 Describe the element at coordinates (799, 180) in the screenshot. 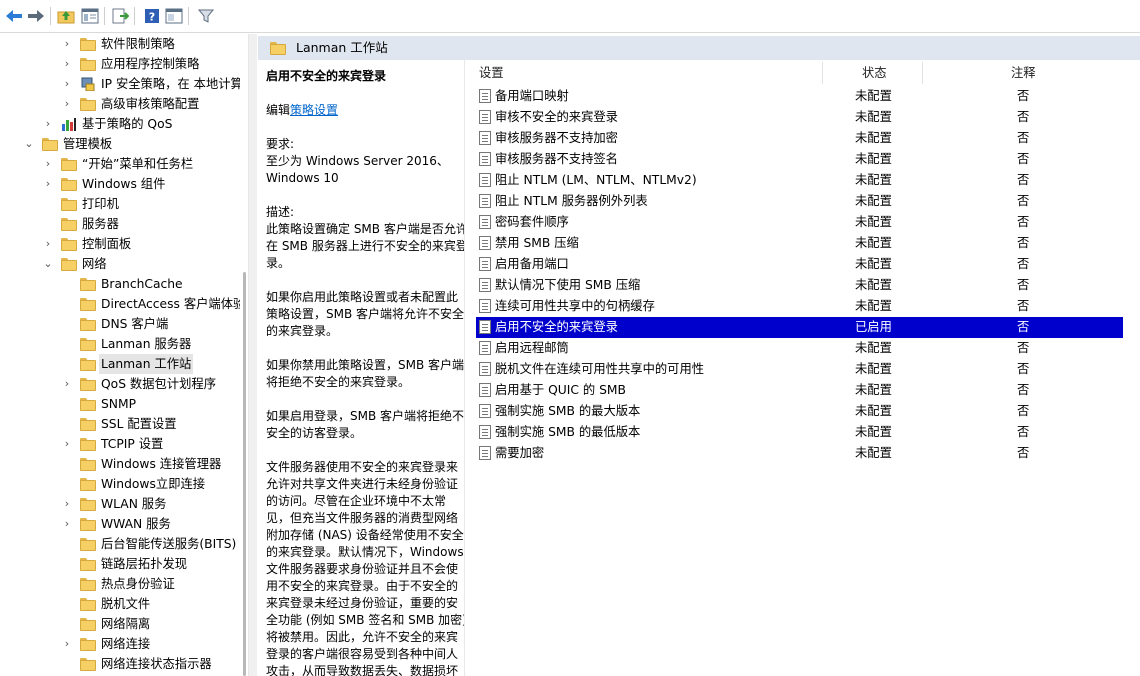

I see `table-row: 阻止 NTLM (LM、NTLM、NTLMv2) 未配置 否` at that location.